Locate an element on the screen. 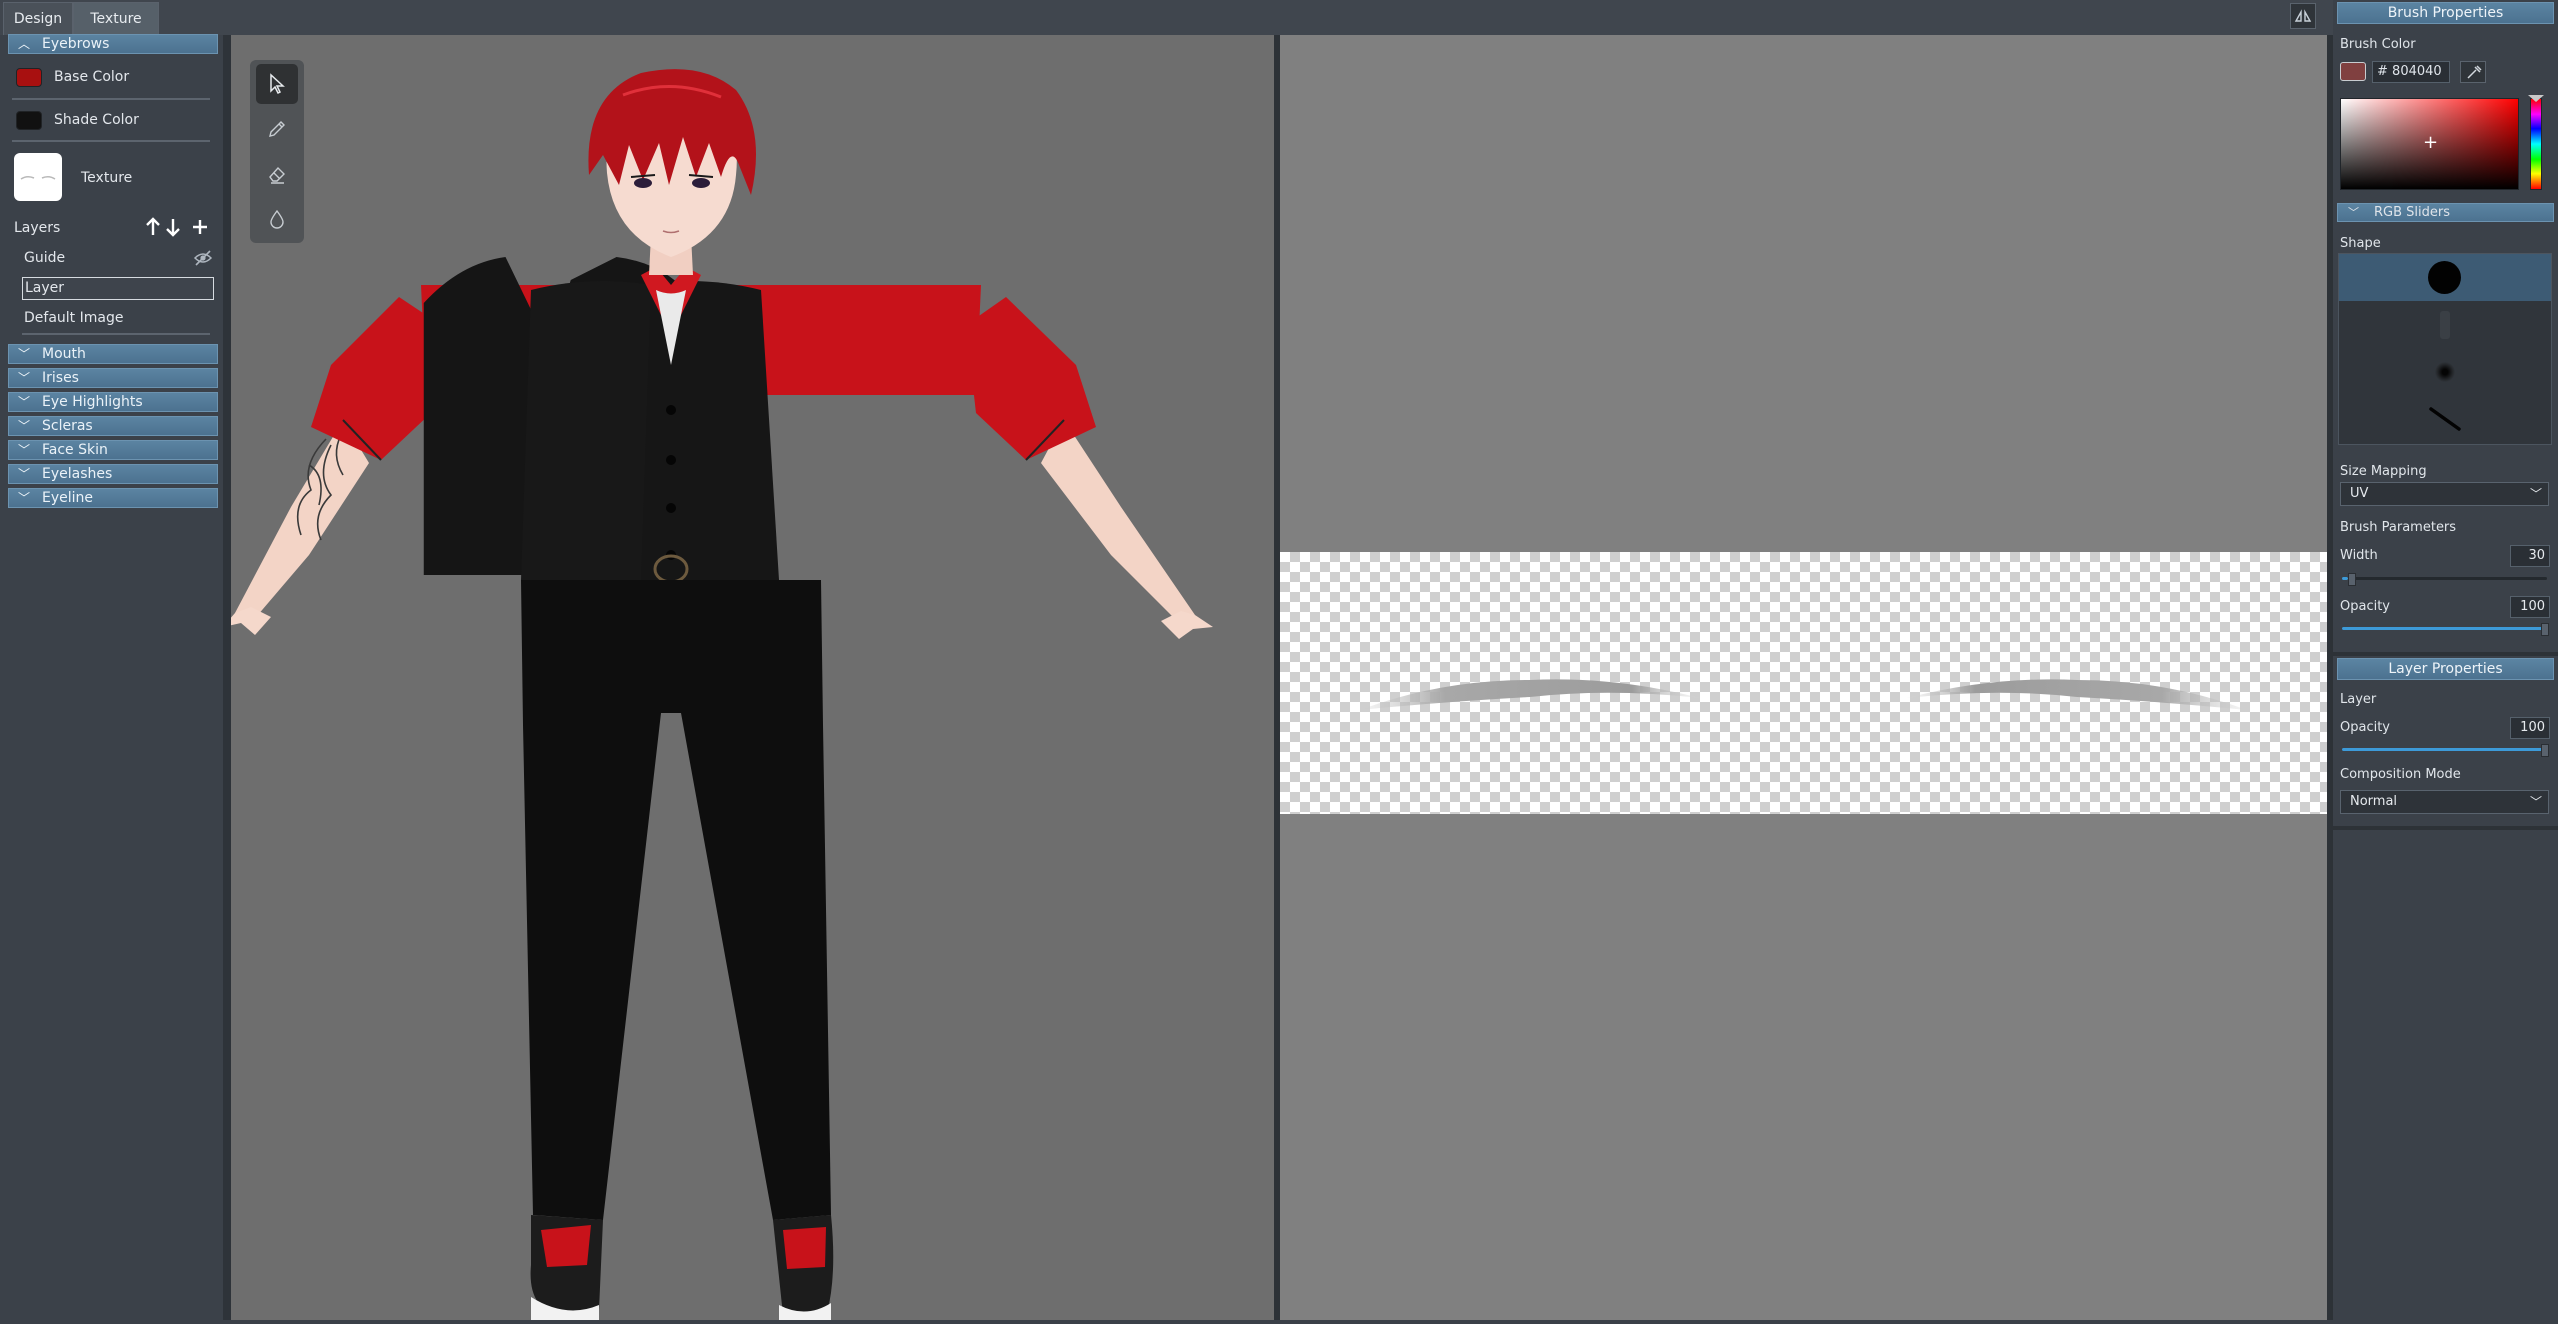  hex-prefix: # is located at coordinates (2382, 71).